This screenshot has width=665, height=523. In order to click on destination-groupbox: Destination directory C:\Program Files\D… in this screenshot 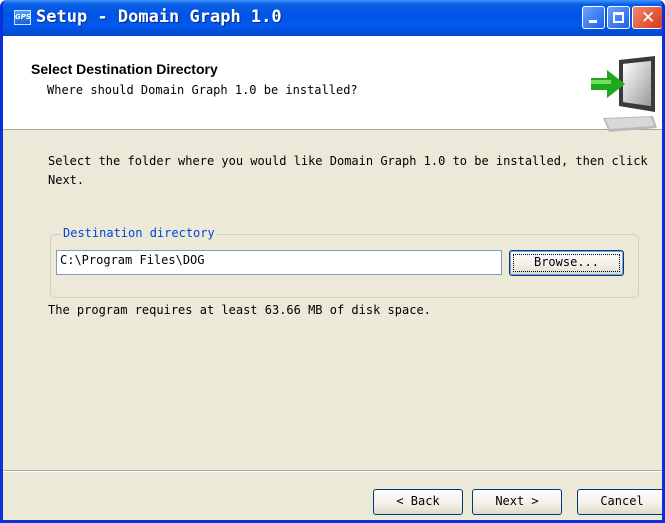, I will do `click(344, 262)`.